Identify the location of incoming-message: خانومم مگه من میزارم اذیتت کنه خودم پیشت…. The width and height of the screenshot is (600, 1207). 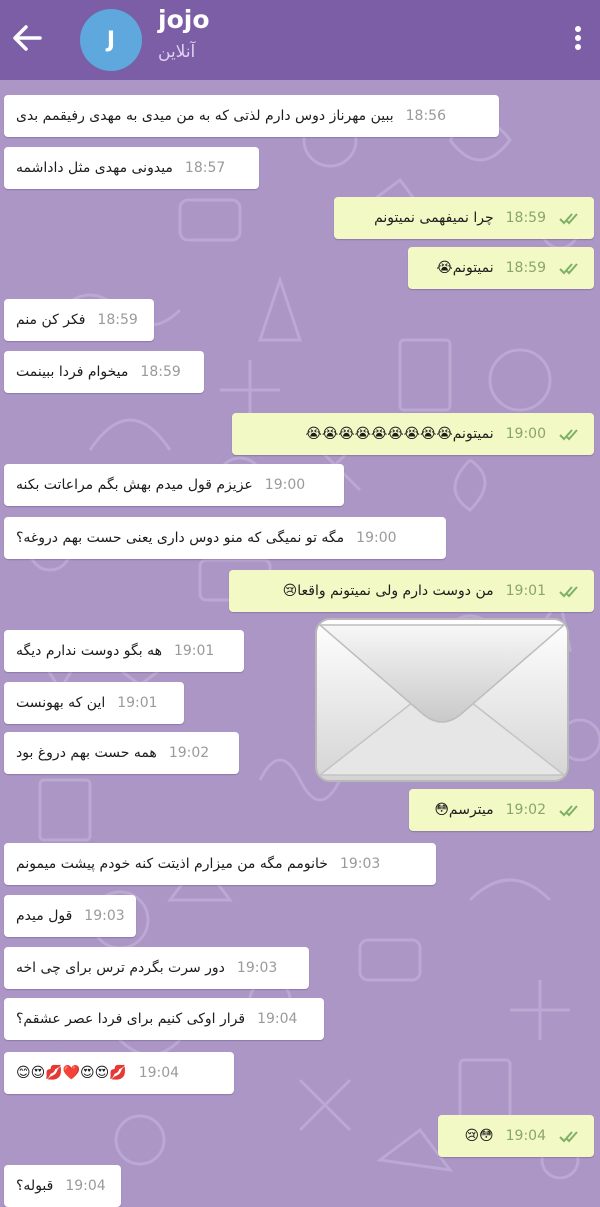
(220, 864).